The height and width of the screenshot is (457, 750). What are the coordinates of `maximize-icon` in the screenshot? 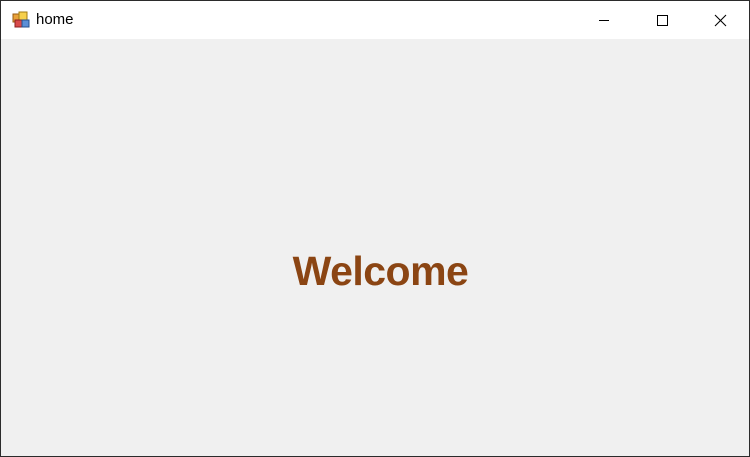 It's located at (662, 20).